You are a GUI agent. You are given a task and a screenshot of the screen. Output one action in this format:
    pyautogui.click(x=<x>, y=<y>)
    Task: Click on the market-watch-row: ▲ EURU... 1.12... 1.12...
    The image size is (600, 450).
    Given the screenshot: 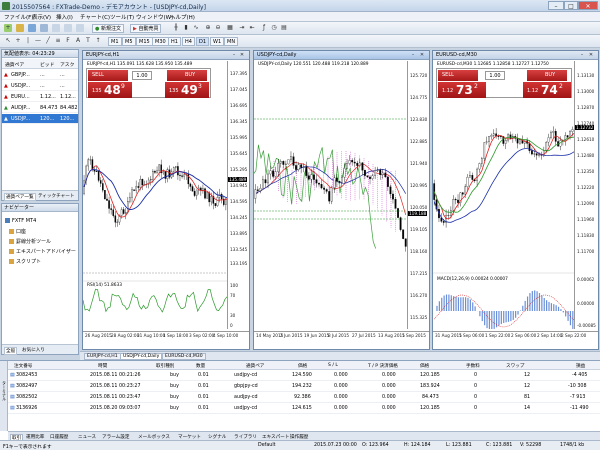 What is the action you would take?
    pyautogui.click(x=40, y=97)
    